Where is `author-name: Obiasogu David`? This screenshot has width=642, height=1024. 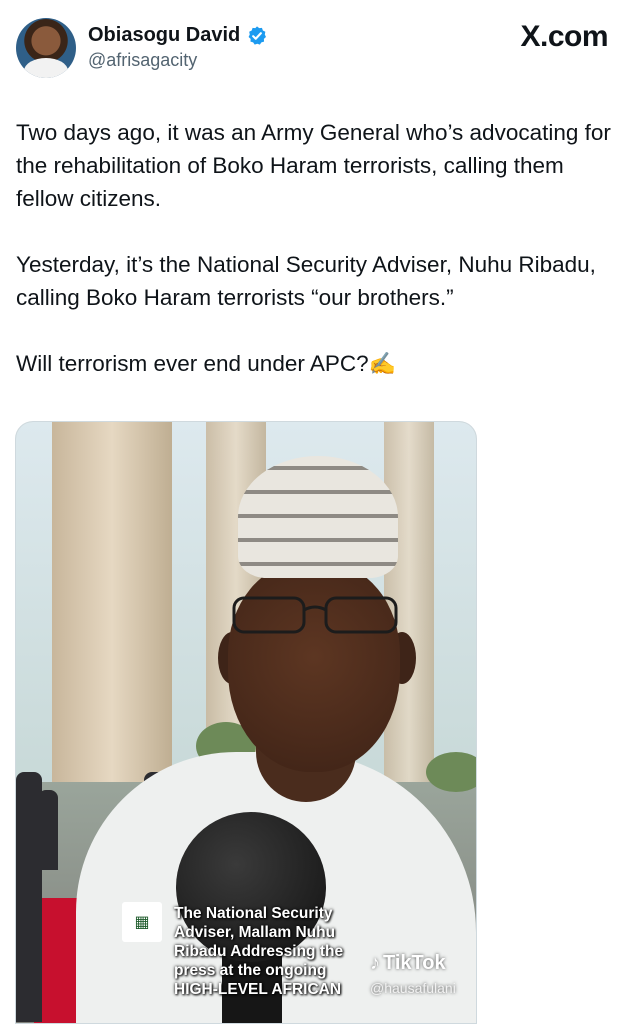
author-name: Obiasogu David is located at coordinates (164, 35).